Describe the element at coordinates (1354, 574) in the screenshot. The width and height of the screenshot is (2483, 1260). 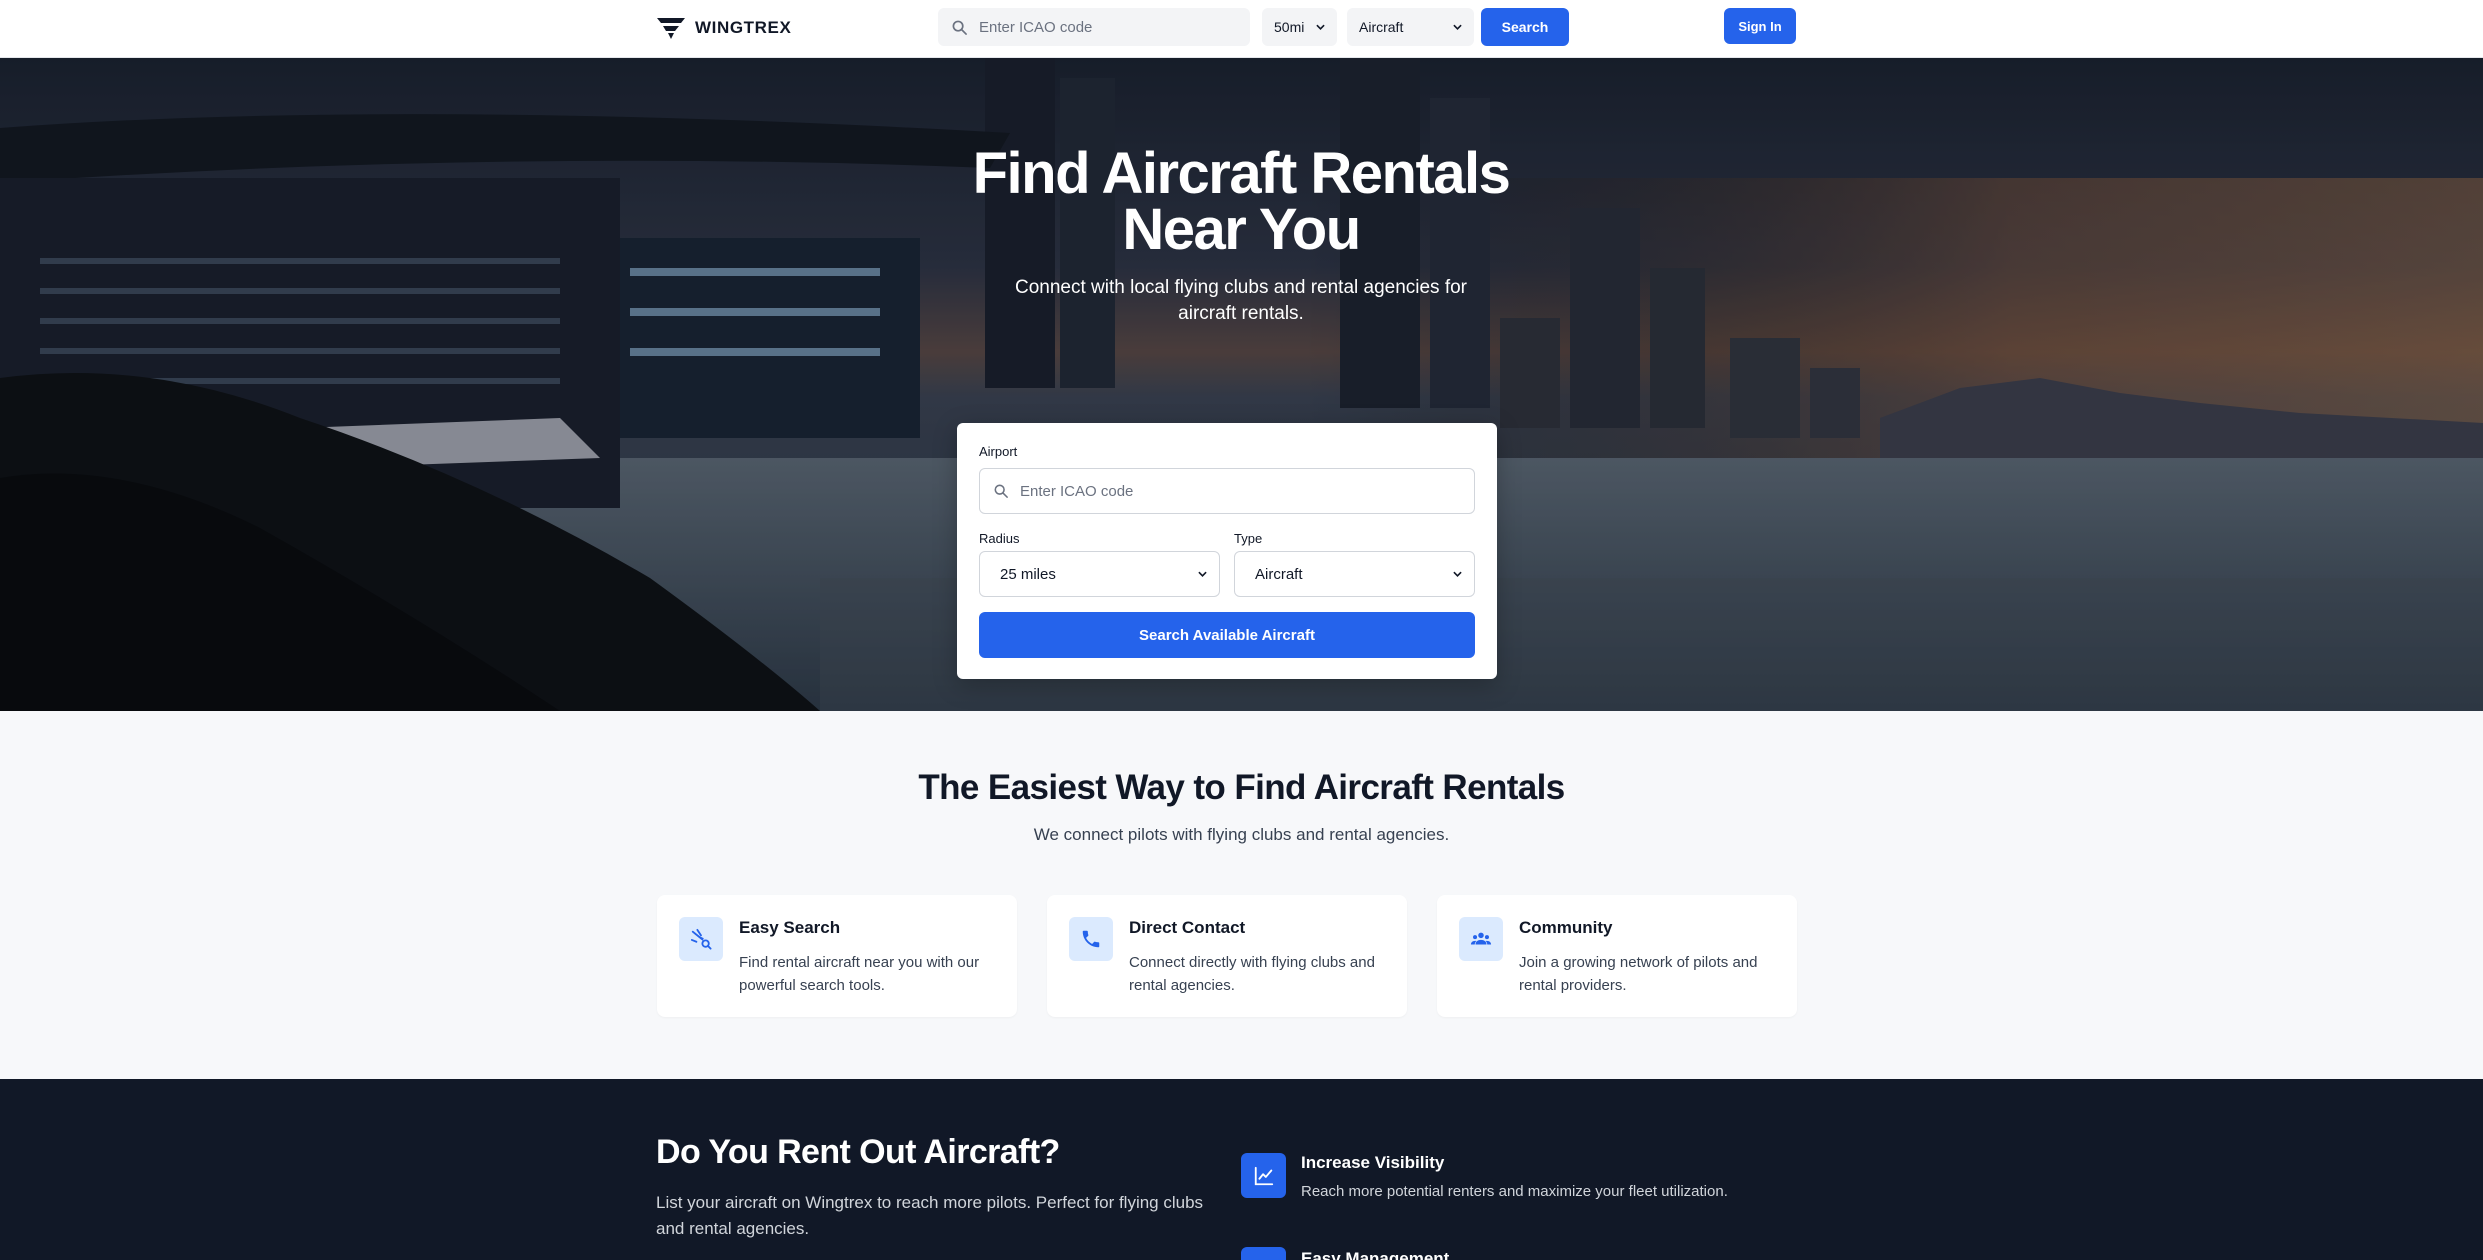
I see `type-select: Aircraft` at that location.